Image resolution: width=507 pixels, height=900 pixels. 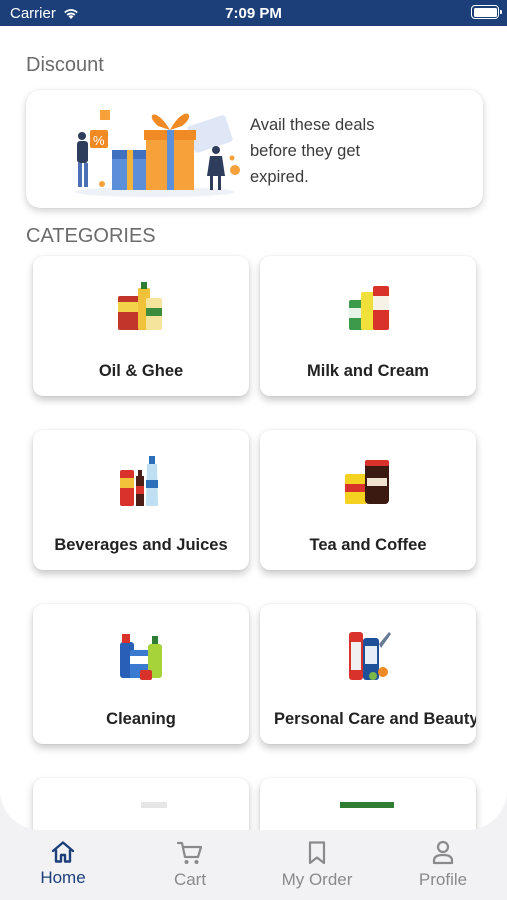 I want to click on beverage-bottles-icon, so click(x=139, y=481).